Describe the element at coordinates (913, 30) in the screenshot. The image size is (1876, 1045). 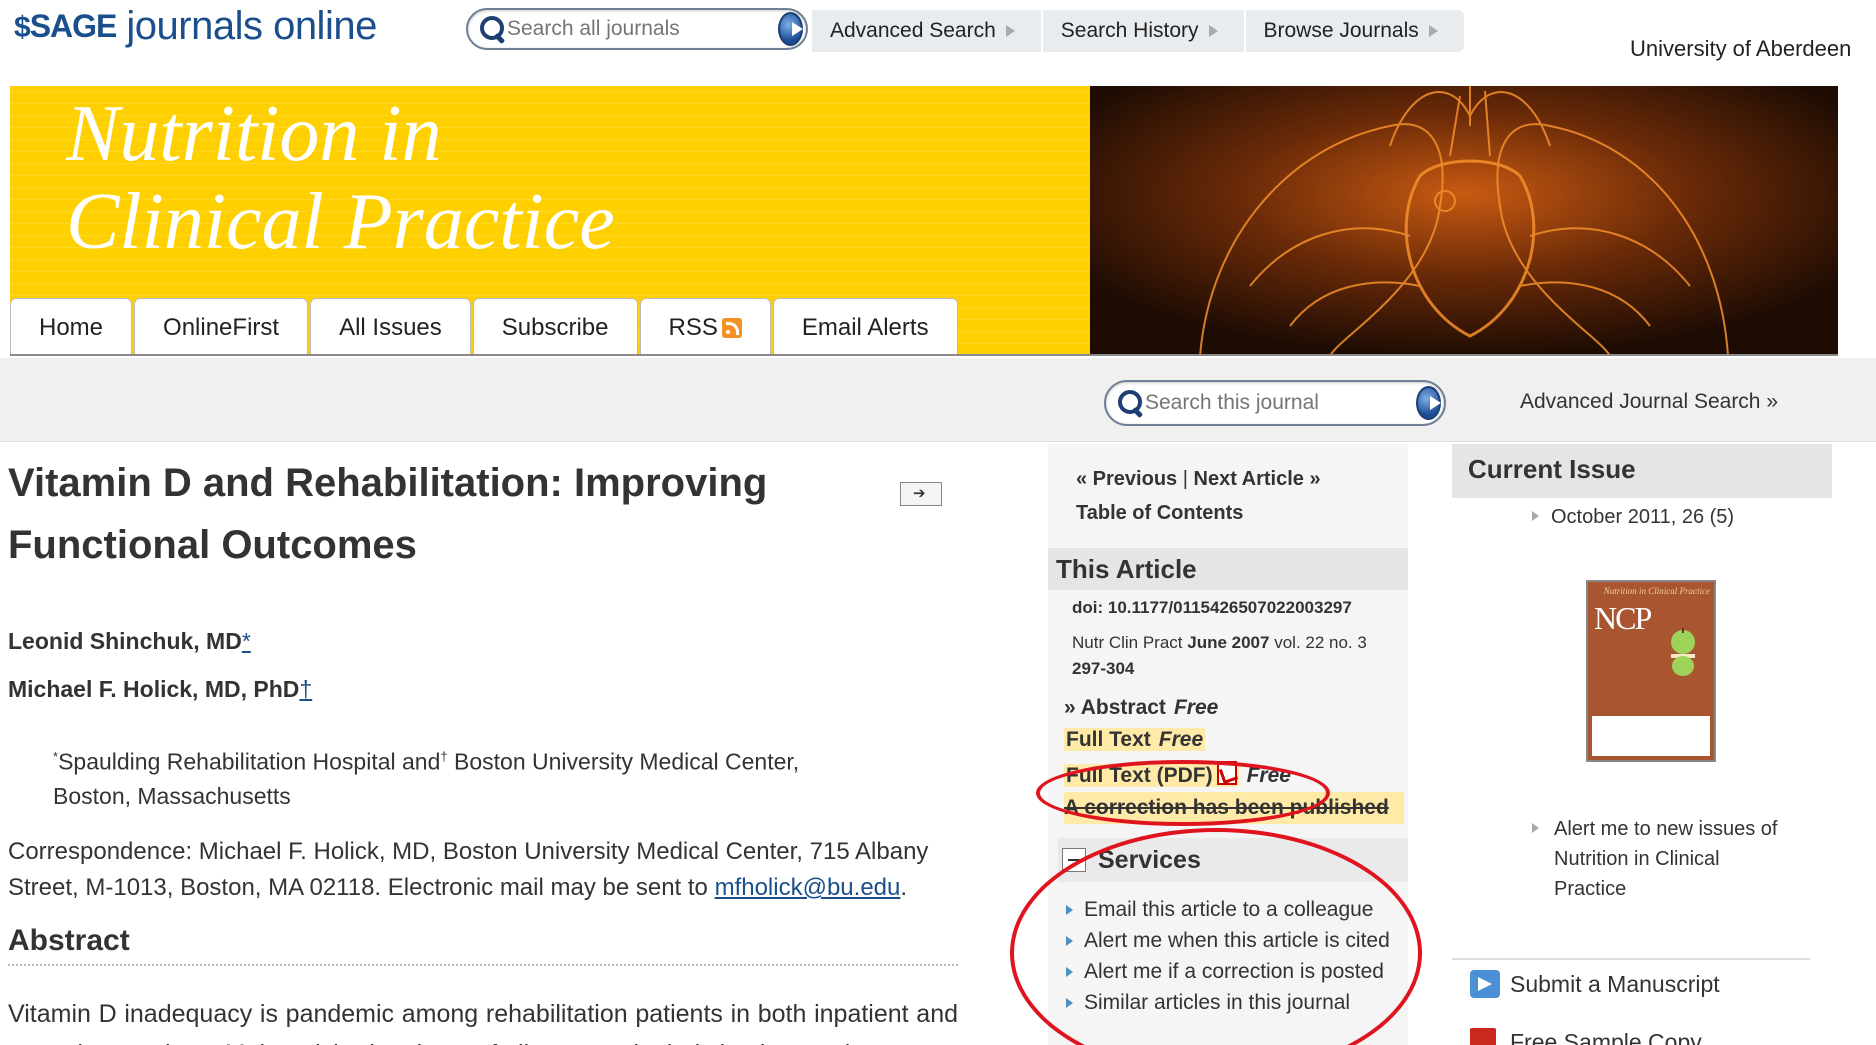
I see `advanced-search-label: Advanced Search` at that location.